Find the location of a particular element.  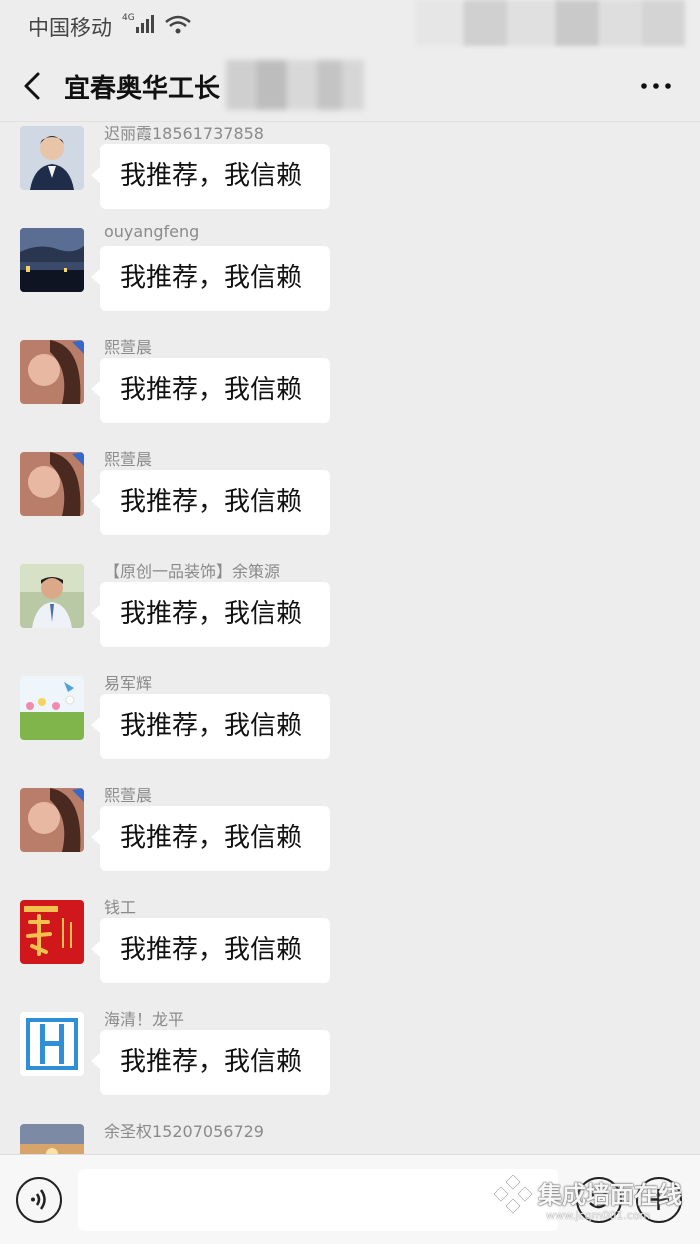

woman-in-blazer-avatar is located at coordinates (52, 158).